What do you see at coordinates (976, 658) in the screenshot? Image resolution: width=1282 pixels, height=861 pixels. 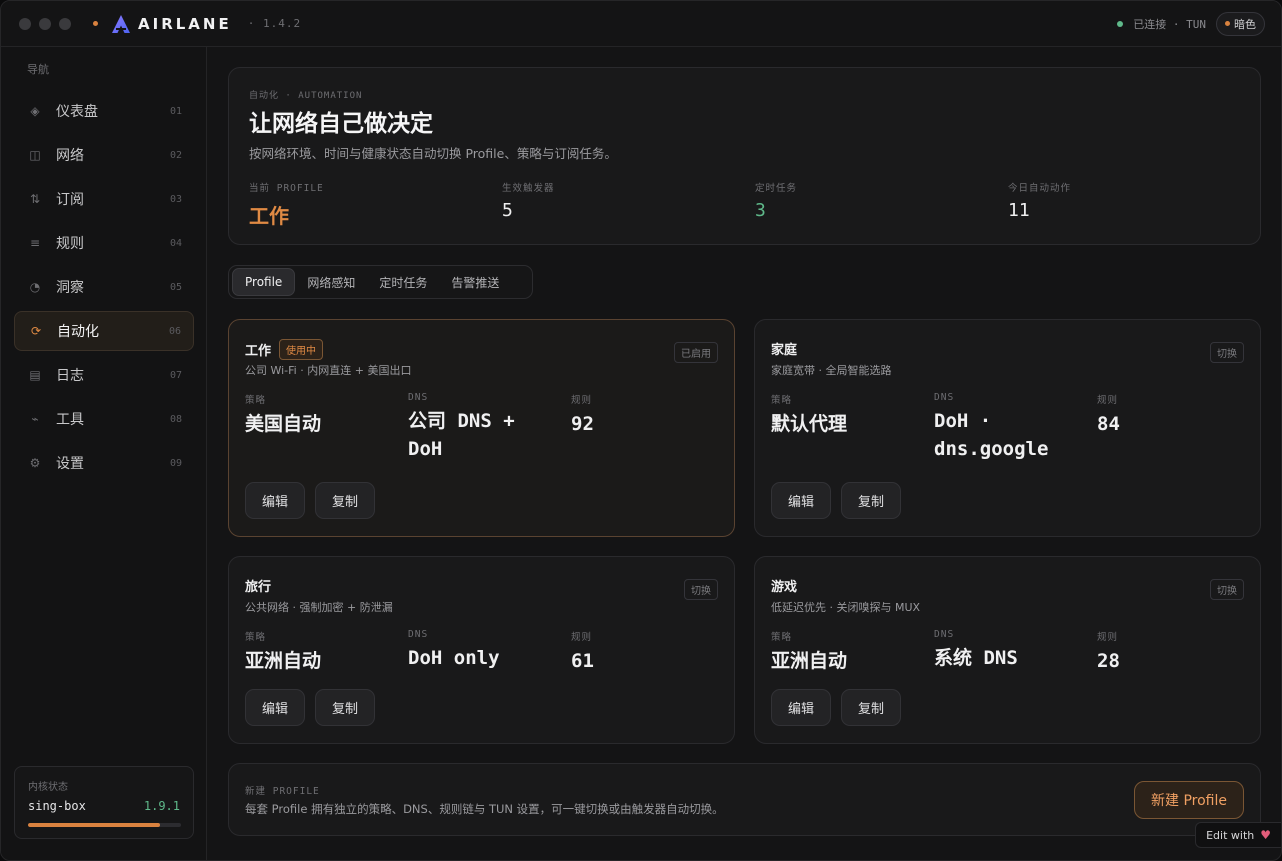 I see `dns-value: 系统 DNS` at bounding box center [976, 658].